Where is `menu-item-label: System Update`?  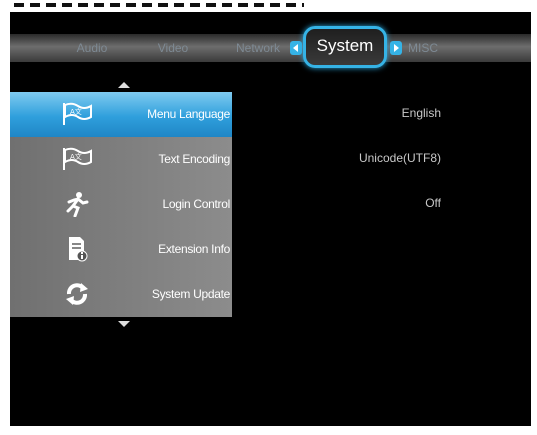
menu-item-label: System Update is located at coordinates (190, 294).